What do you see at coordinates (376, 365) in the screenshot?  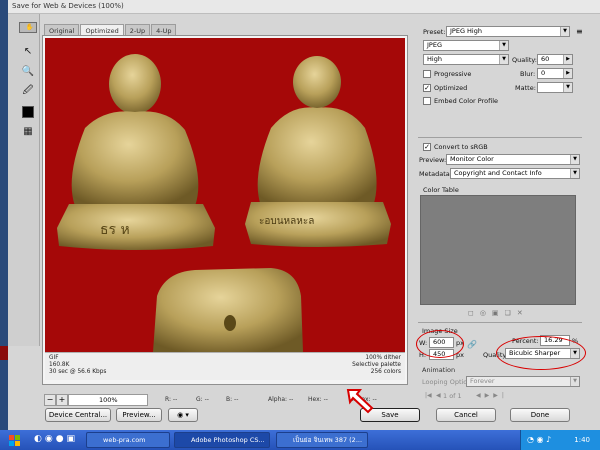 I see `info-palette: Selective palette` at bounding box center [376, 365].